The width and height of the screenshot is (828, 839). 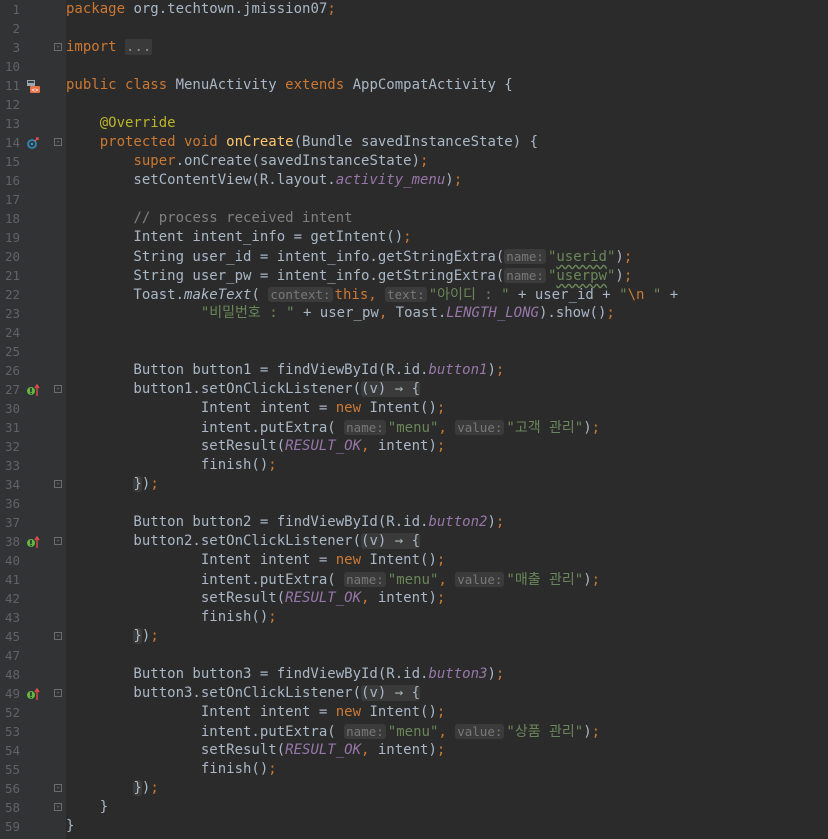 I want to click on code-line: 55 finish();, so click(x=414, y=769).